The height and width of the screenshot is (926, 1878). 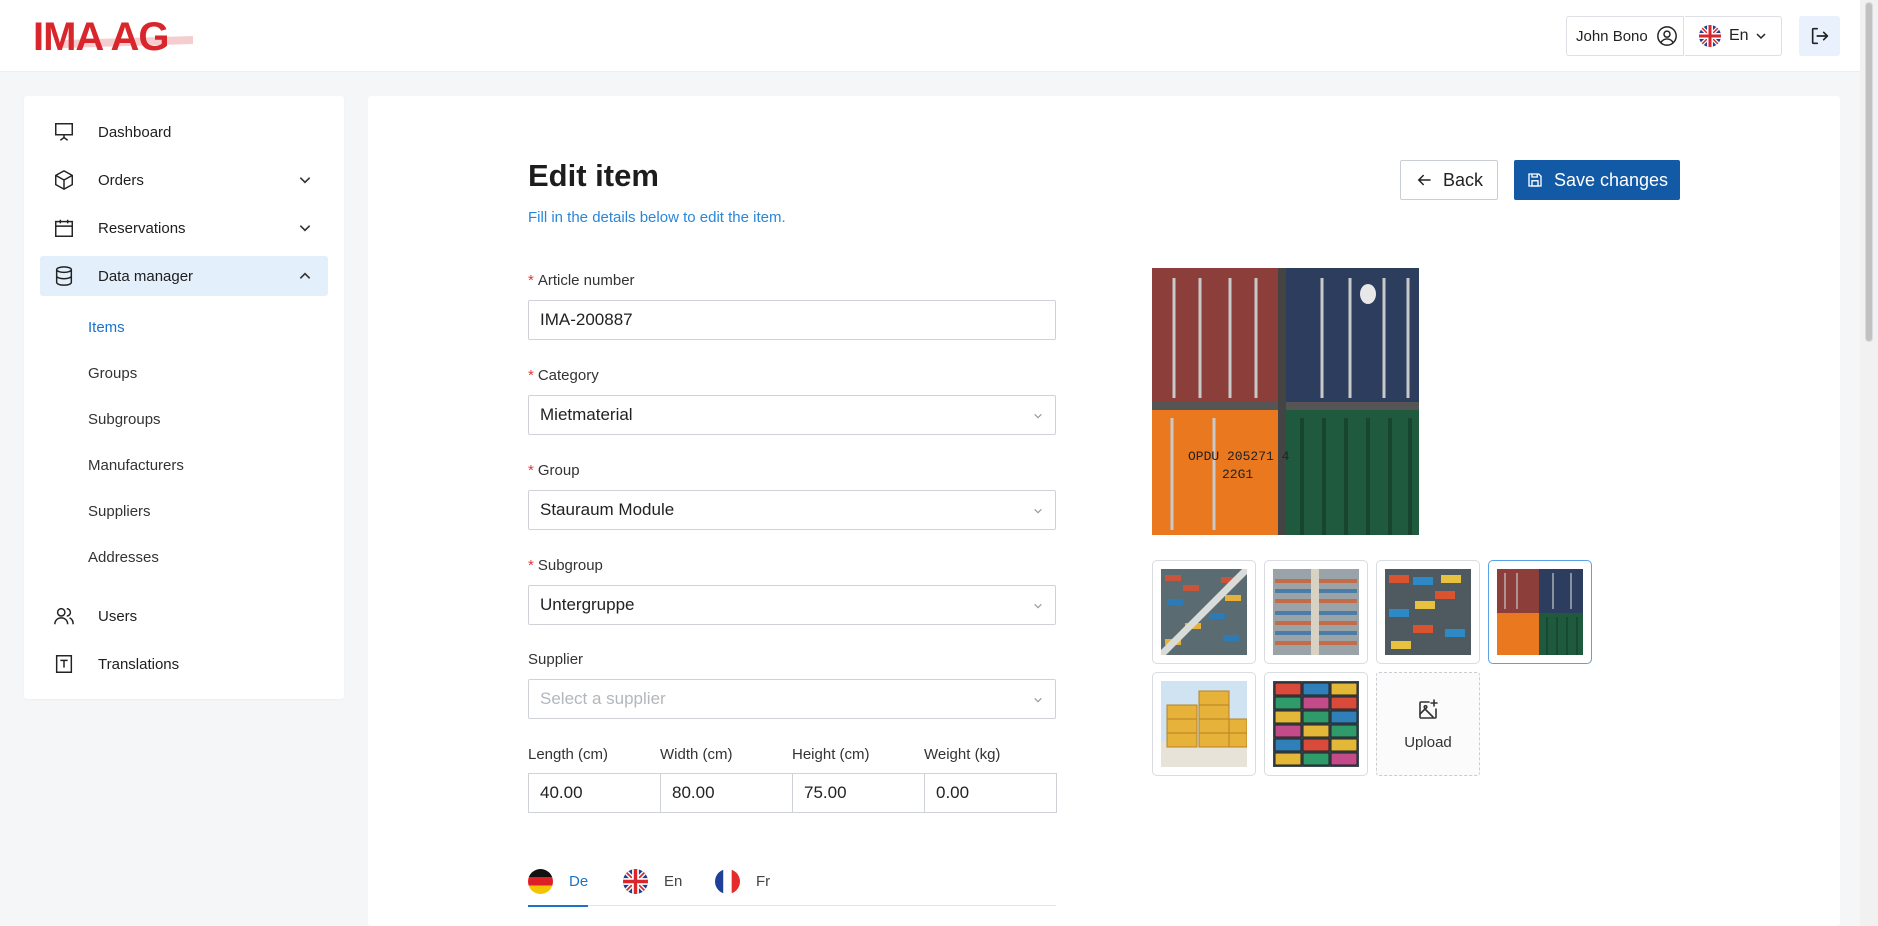 What do you see at coordinates (792, 320) in the screenshot?
I see `article-number-input: IMA-200887` at bounding box center [792, 320].